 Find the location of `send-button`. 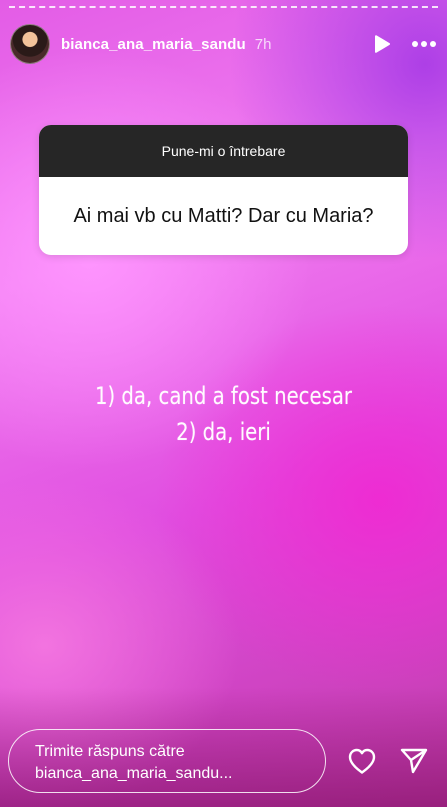

send-button is located at coordinates (414, 761).